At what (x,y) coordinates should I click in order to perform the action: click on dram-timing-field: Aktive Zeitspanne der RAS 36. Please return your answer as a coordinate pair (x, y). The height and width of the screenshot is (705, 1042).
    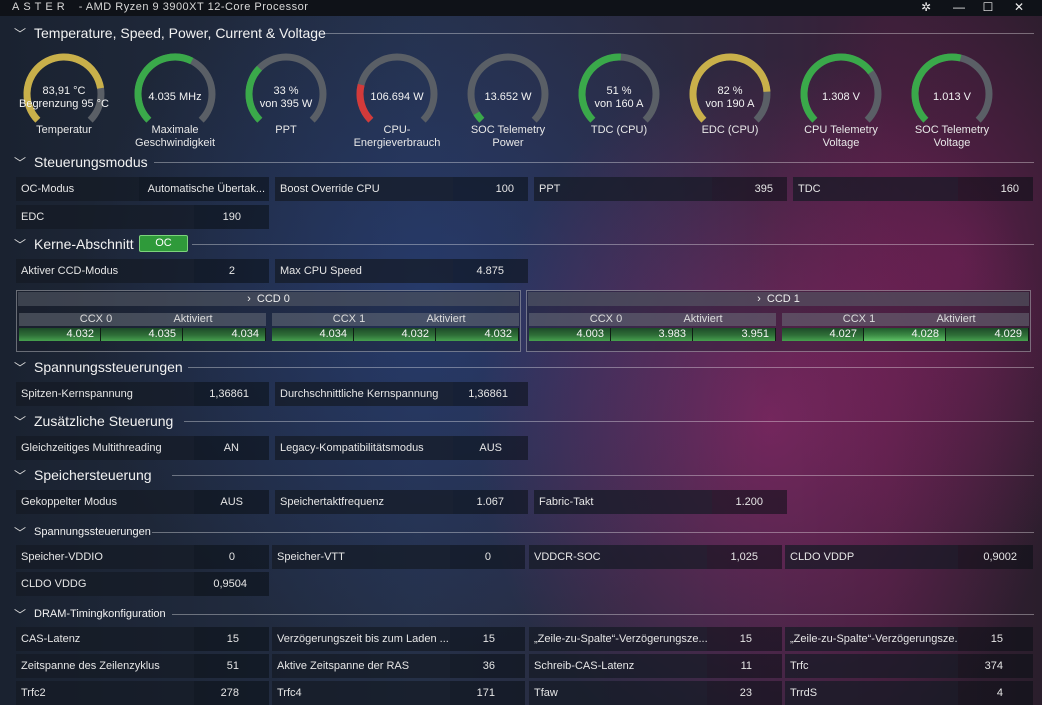
    Looking at the image, I should click on (398, 666).